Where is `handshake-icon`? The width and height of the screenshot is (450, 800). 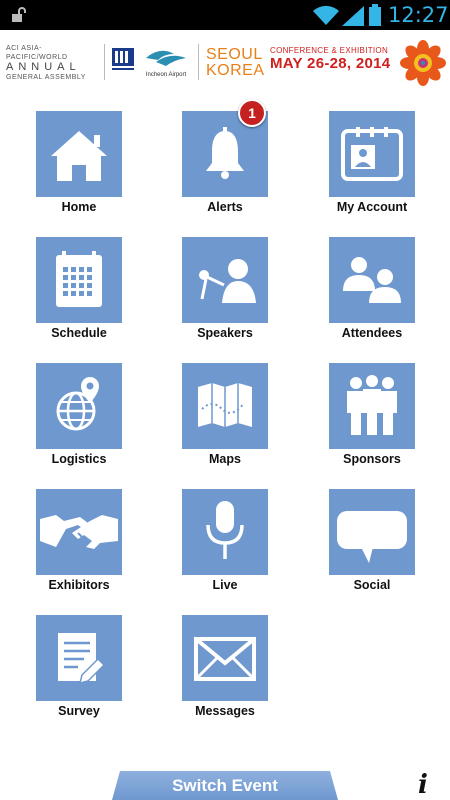
handshake-icon is located at coordinates (79, 532).